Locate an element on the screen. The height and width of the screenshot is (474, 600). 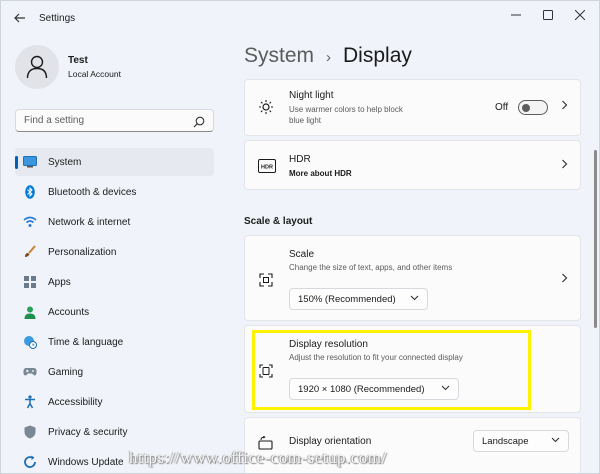
sidebar-item-label: Time & language is located at coordinates (86, 342).